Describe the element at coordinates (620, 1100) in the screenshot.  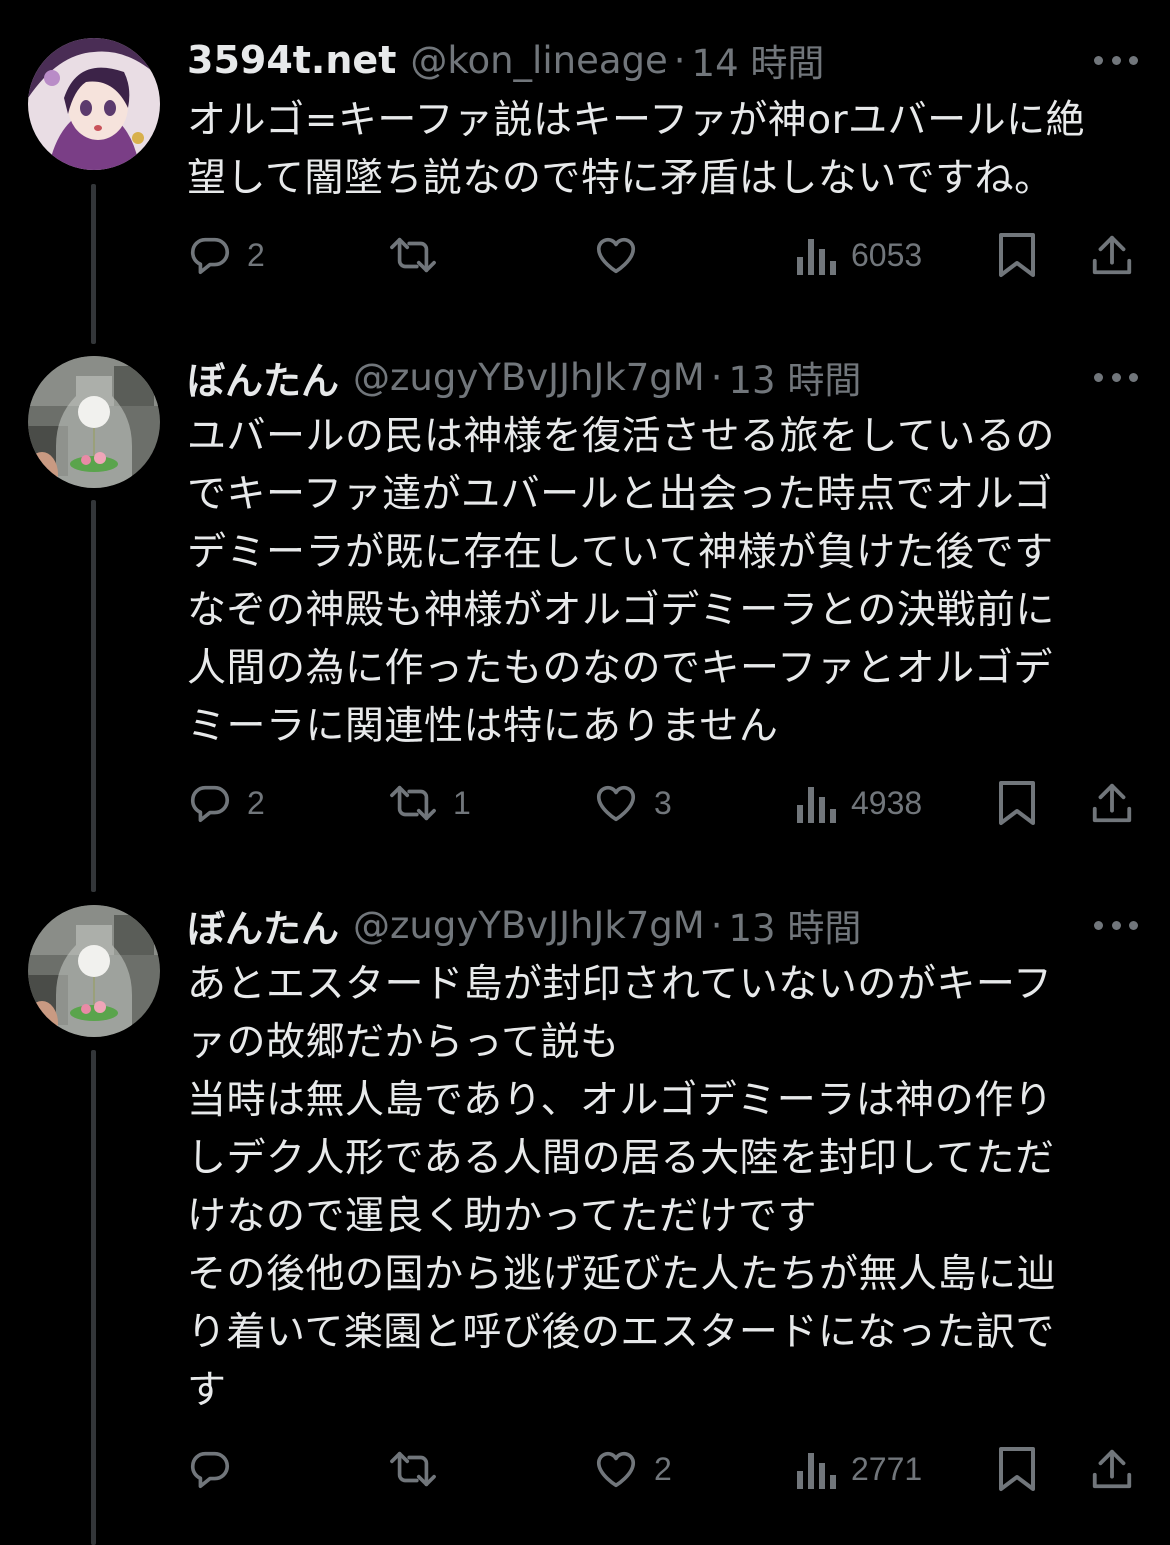
I see `tweet-text-line: 当時は無人島であり、オルゴデミーラは神の作り` at that location.